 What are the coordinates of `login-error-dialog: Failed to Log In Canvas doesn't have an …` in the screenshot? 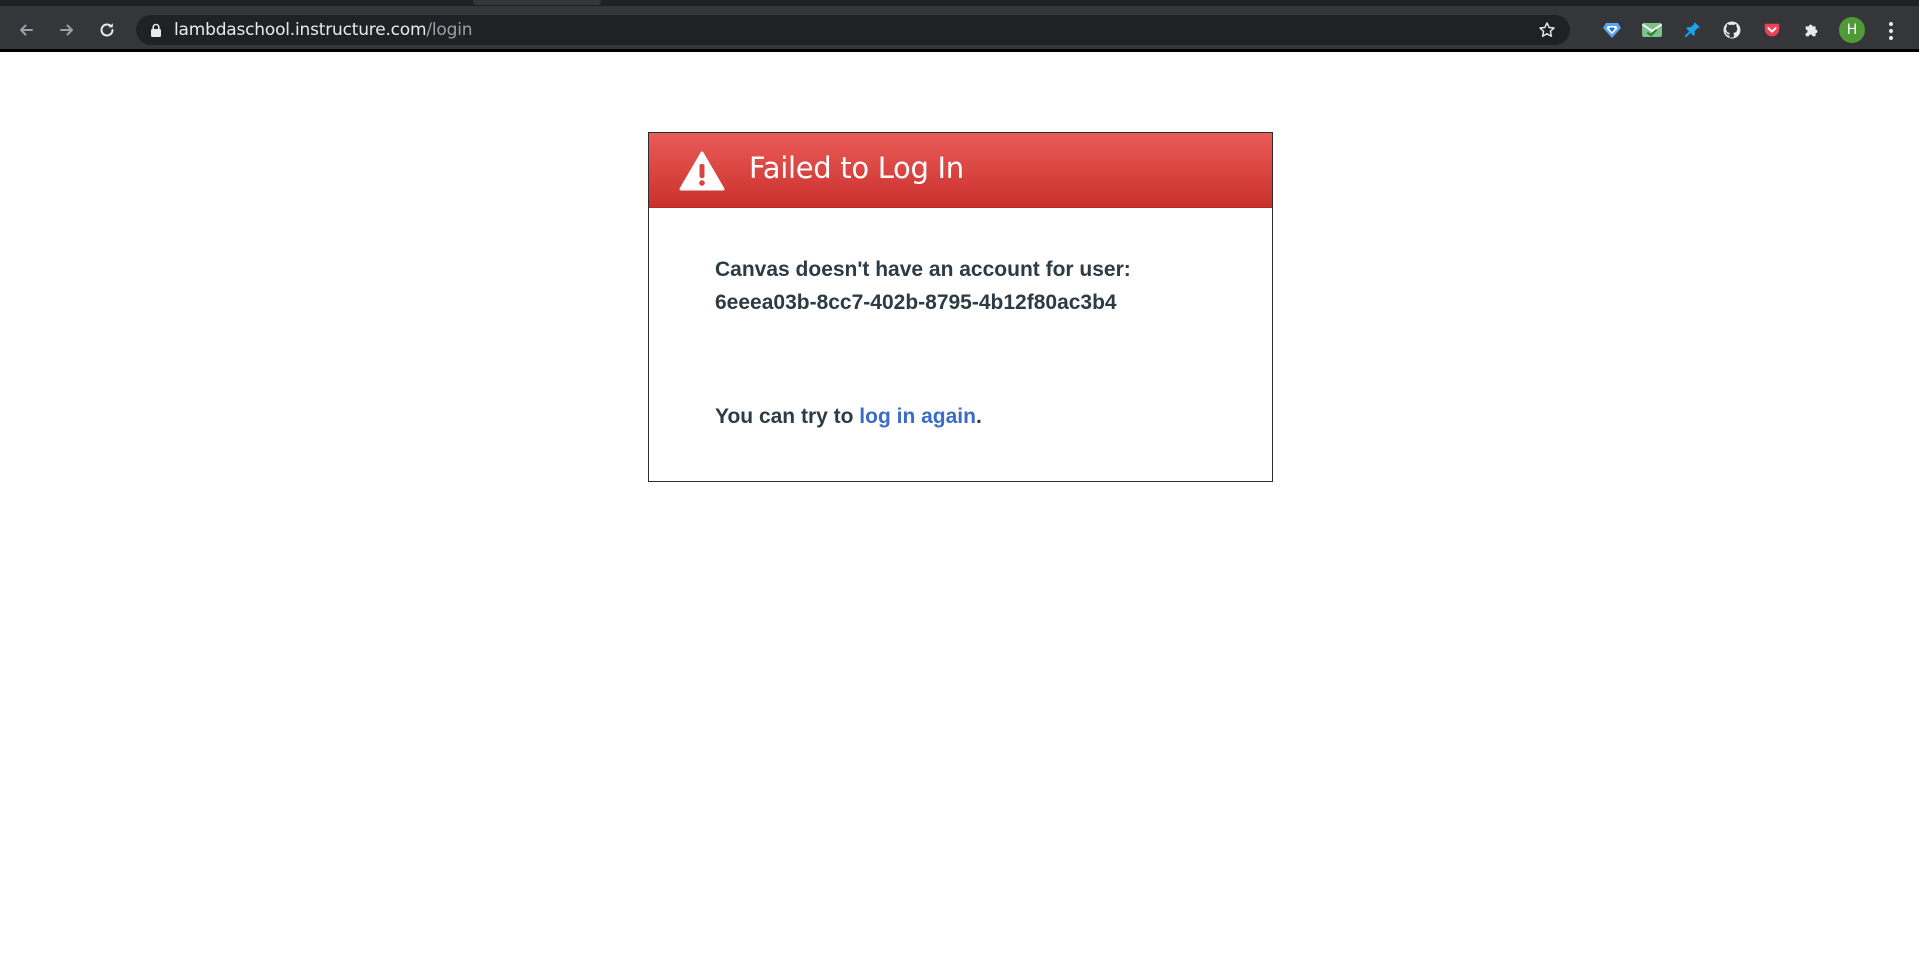 It's located at (960, 307).